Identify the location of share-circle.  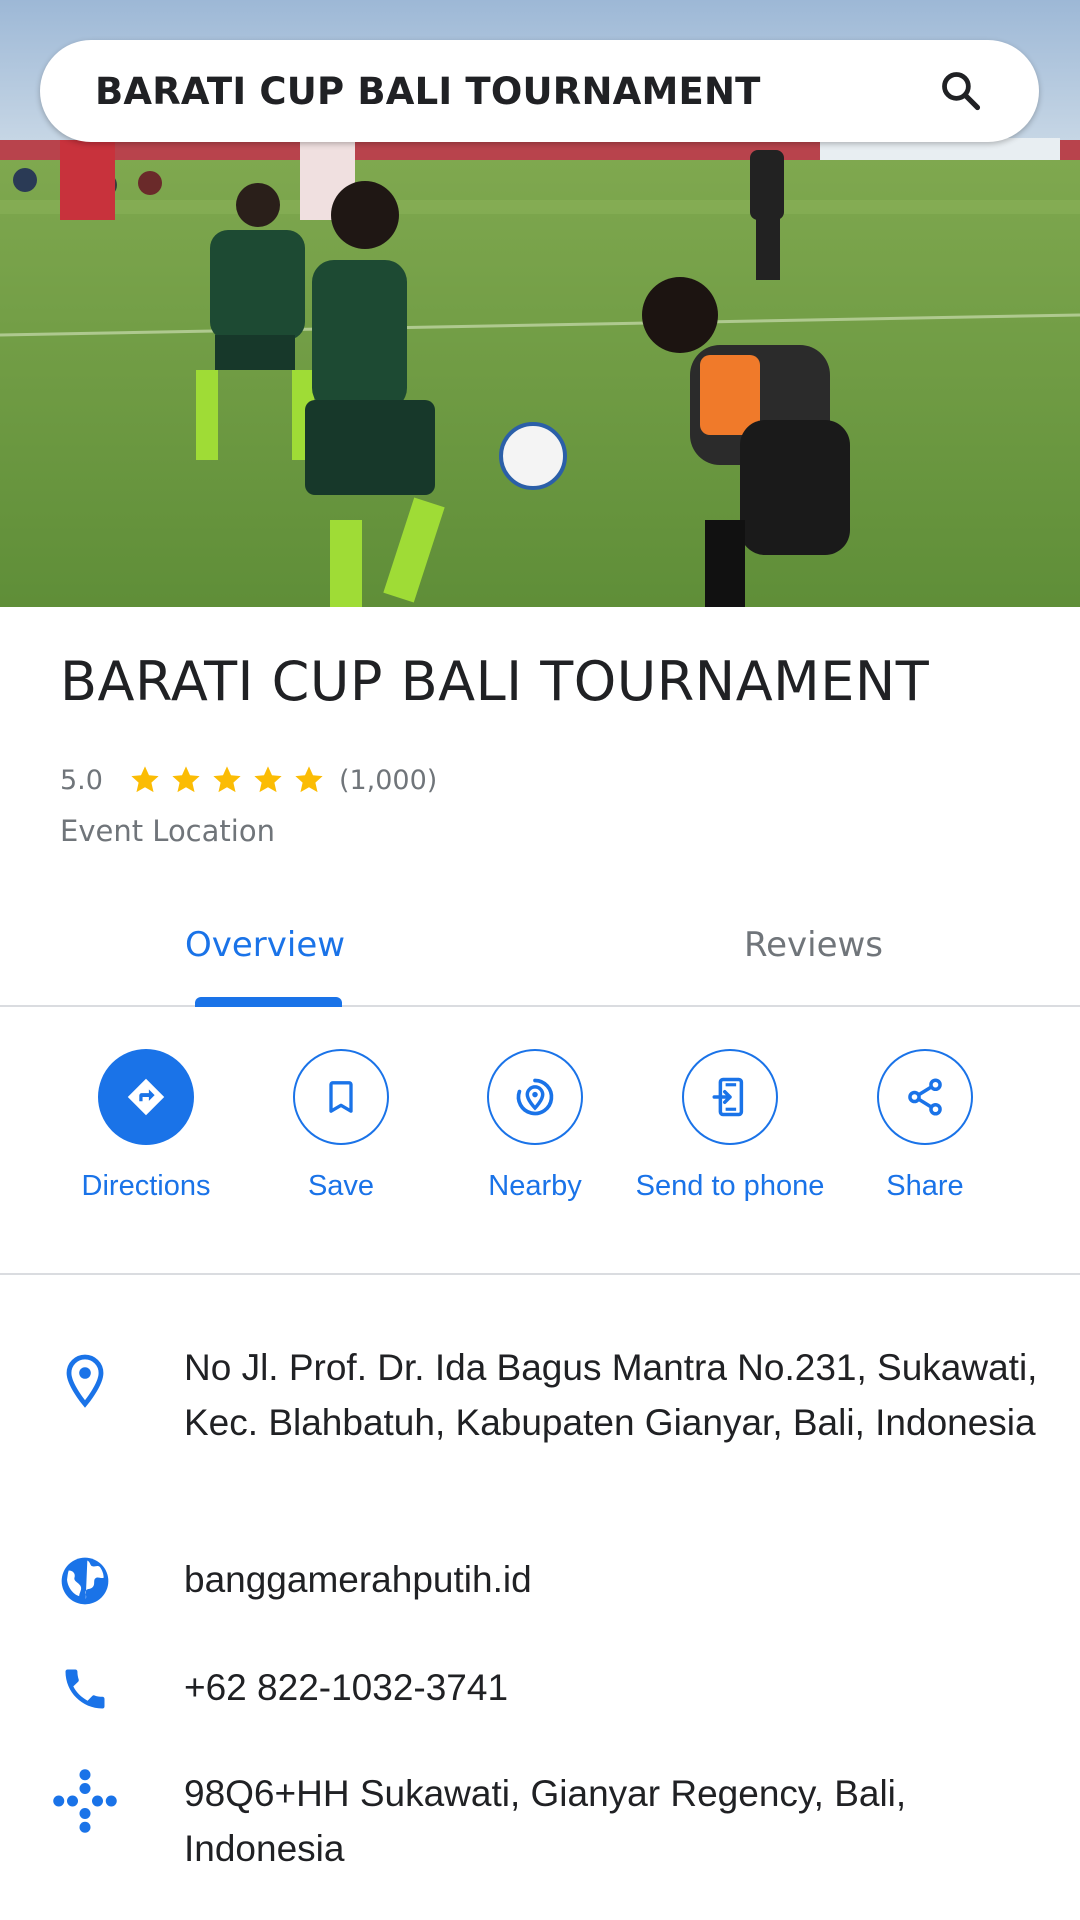
(925, 1097).